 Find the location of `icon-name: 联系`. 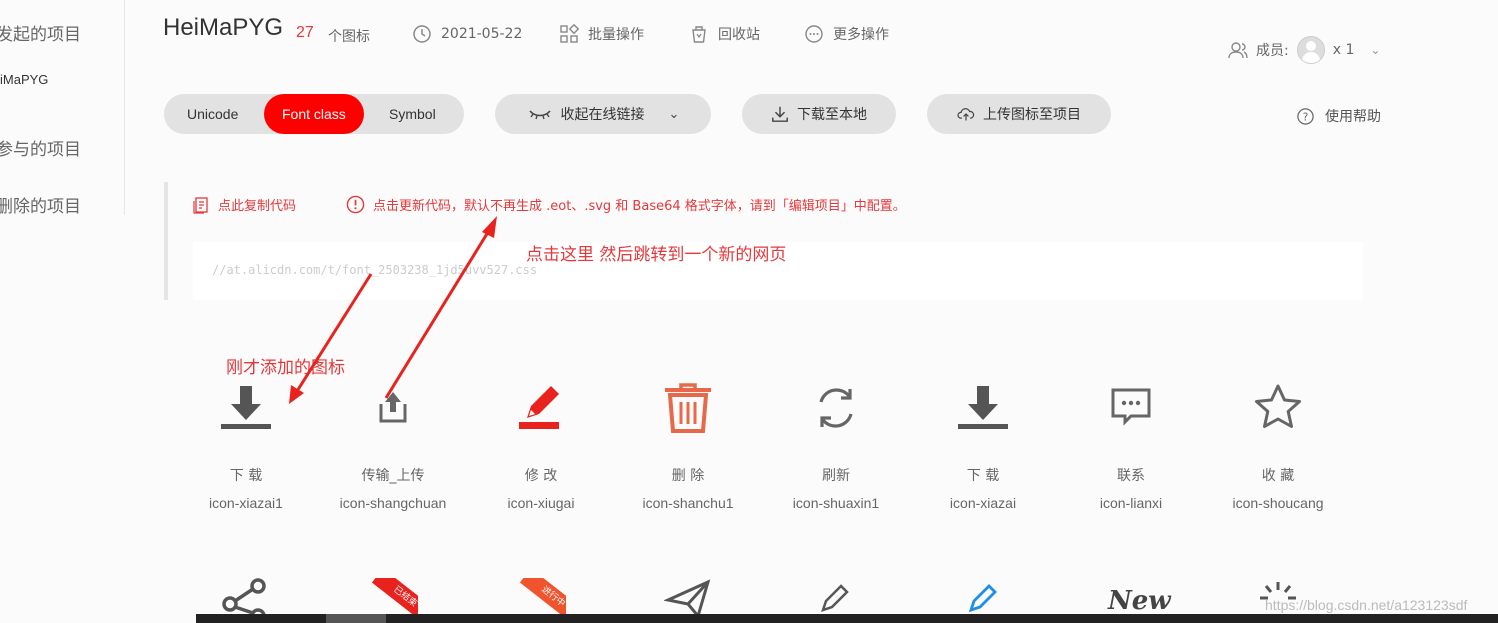

icon-name: 联系 is located at coordinates (1131, 476).